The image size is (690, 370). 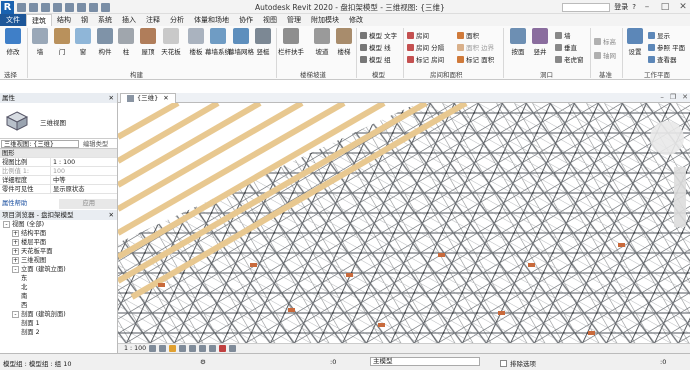 What do you see at coordinates (203, 348) in the screenshot?
I see `crop-view-icon` at bounding box center [203, 348].